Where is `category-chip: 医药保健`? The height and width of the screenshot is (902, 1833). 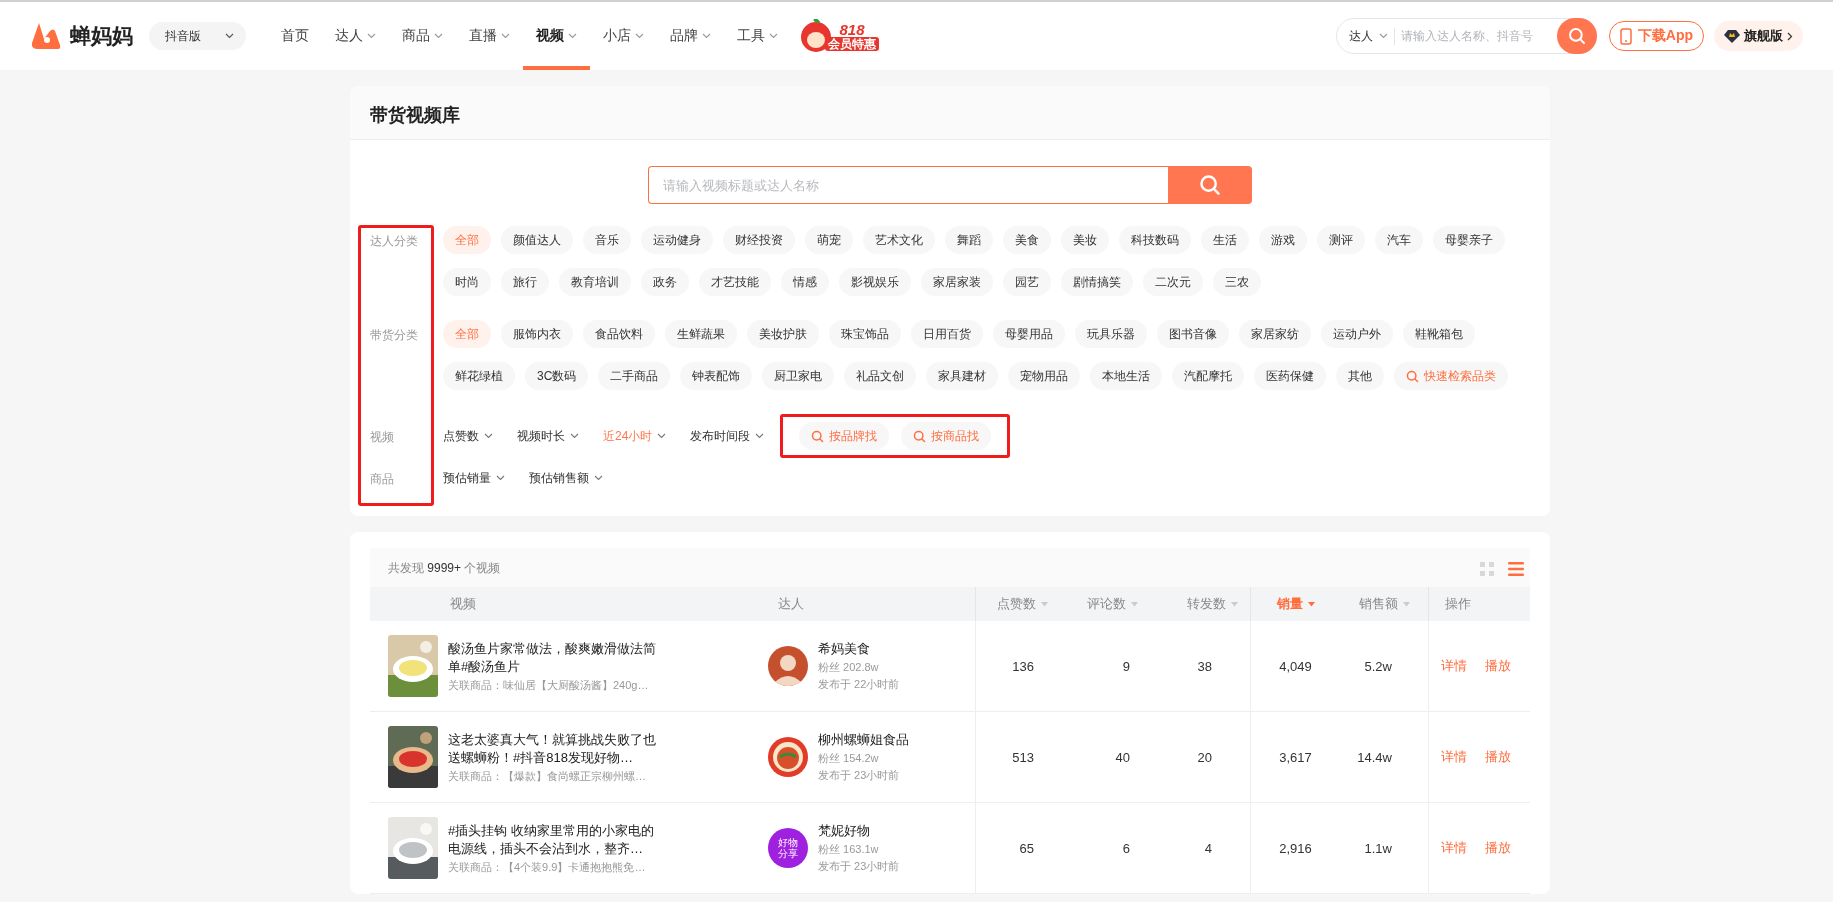 category-chip: 医药保健 is located at coordinates (1290, 376).